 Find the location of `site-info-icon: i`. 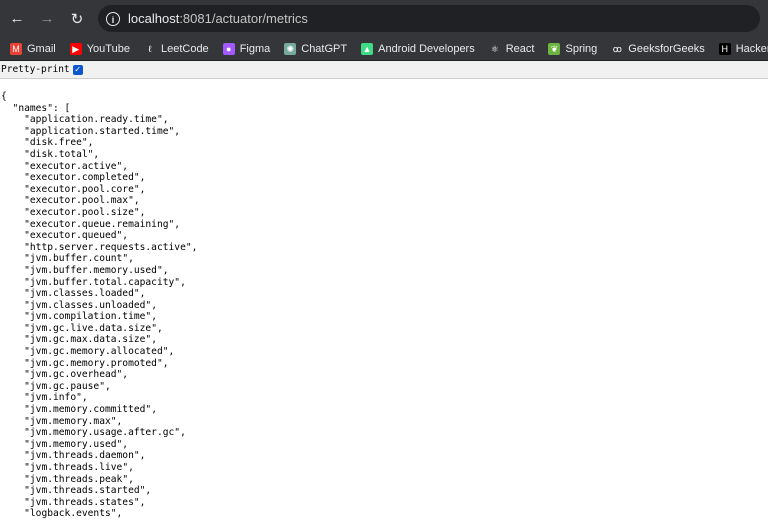

site-info-icon: i is located at coordinates (113, 18).